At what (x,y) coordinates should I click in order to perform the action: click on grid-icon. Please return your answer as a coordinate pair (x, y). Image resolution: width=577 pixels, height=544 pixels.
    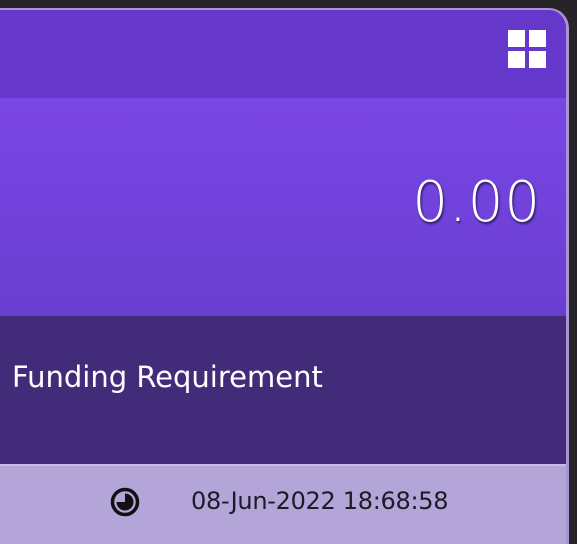
    Looking at the image, I should click on (527, 49).